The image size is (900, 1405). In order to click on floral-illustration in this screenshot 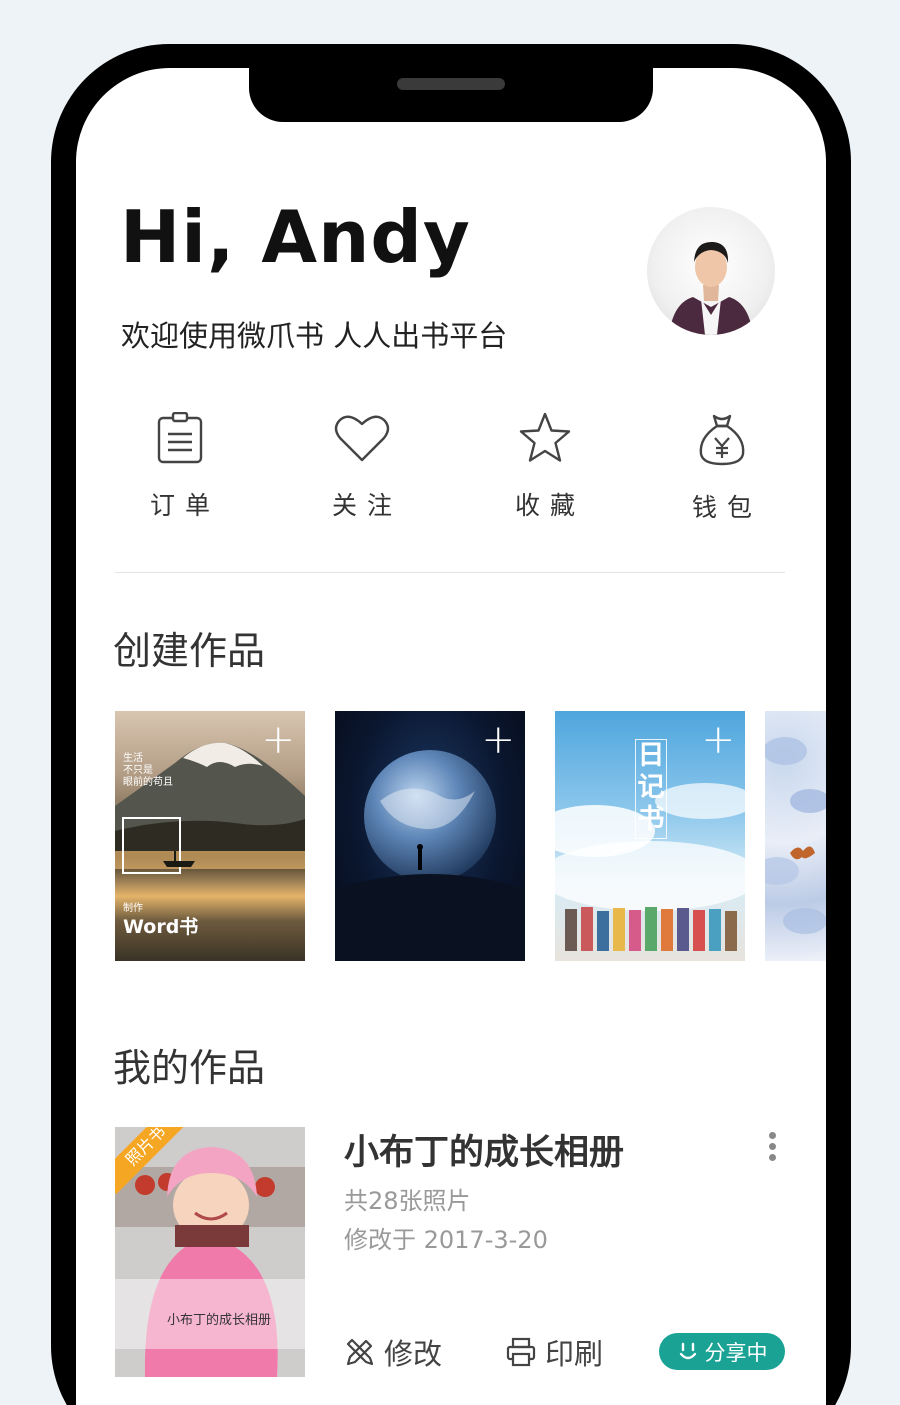, I will do `click(795, 835)`.